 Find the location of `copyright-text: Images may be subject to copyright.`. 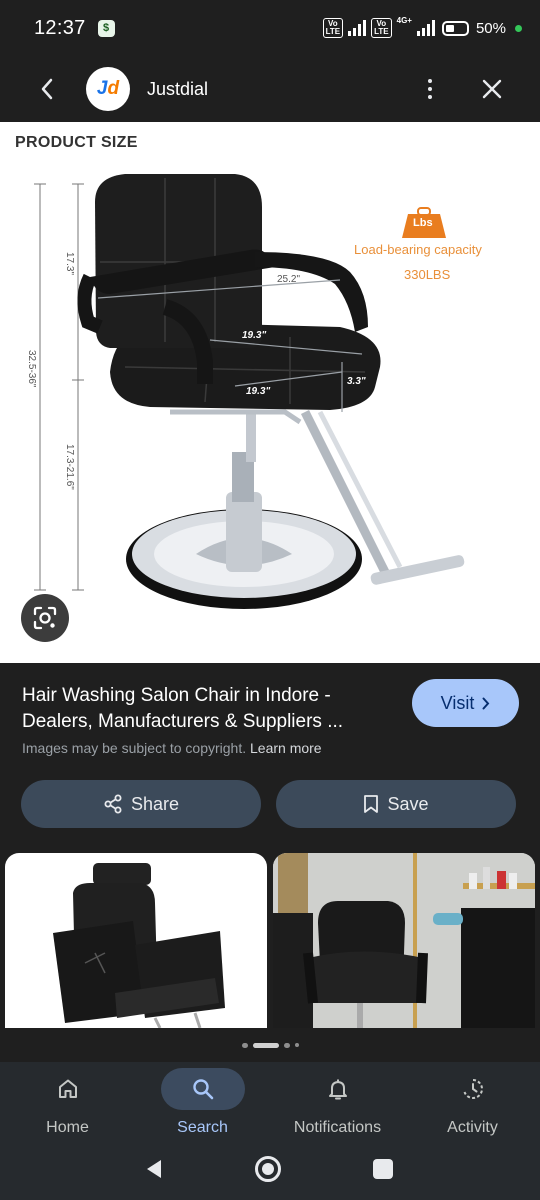

copyright-text: Images may be subject to copyright. is located at coordinates (134, 748).